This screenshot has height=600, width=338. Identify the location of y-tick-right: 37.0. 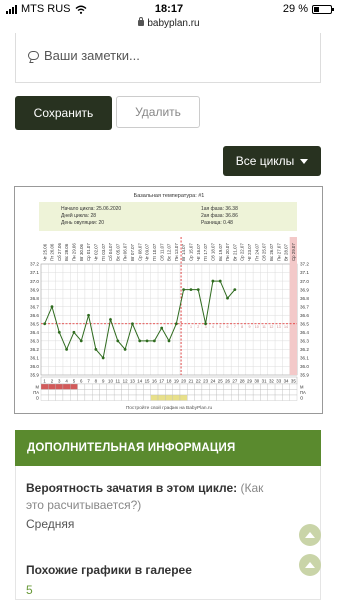
(304, 281).